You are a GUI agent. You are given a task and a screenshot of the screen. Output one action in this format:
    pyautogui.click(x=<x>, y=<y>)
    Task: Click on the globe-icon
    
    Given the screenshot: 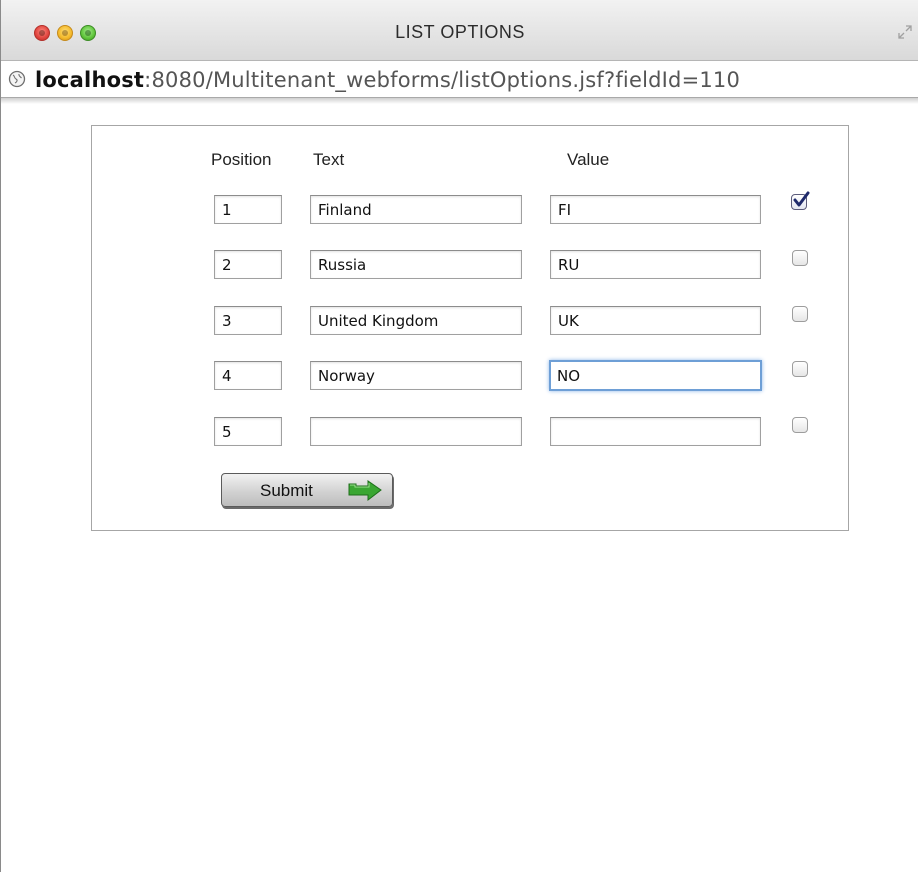 What is the action you would take?
    pyautogui.click(x=17, y=79)
    